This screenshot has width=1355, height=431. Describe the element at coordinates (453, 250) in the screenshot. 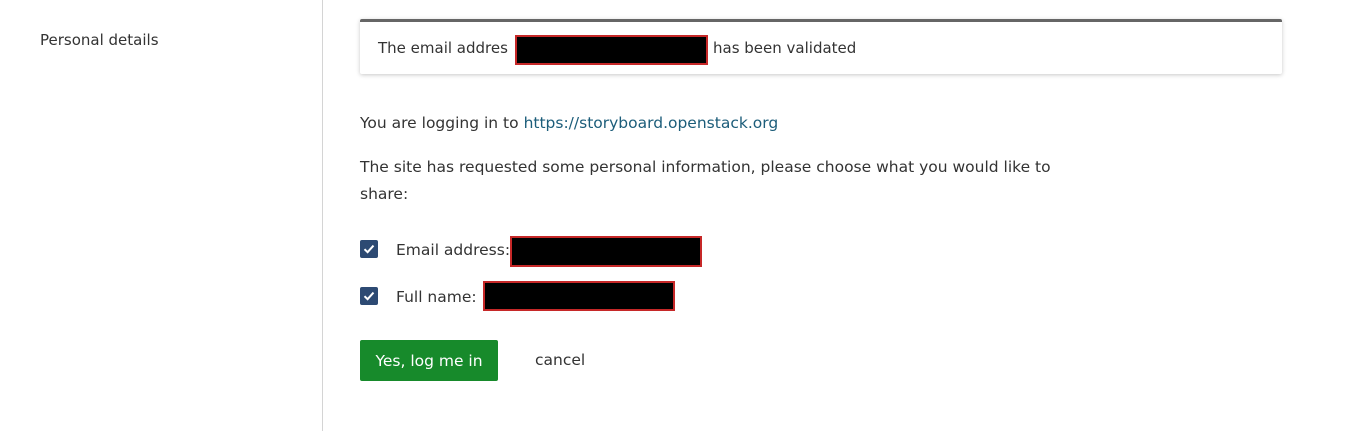

I see `share-email-label: Email address:` at that location.